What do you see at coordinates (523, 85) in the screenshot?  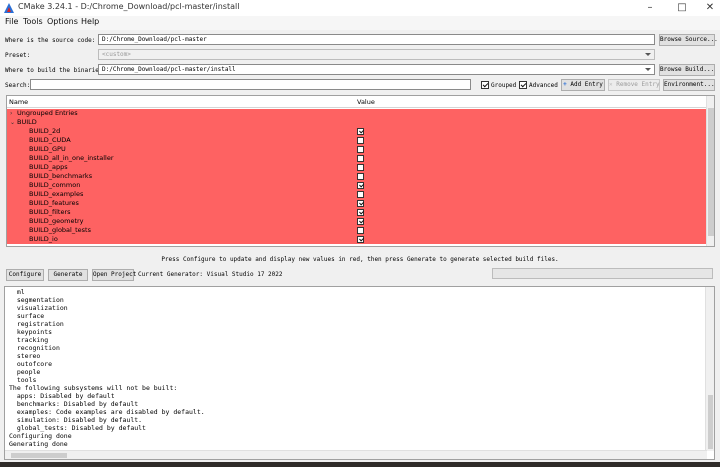 I see `advanced-checkbox` at bounding box center [523, 85].